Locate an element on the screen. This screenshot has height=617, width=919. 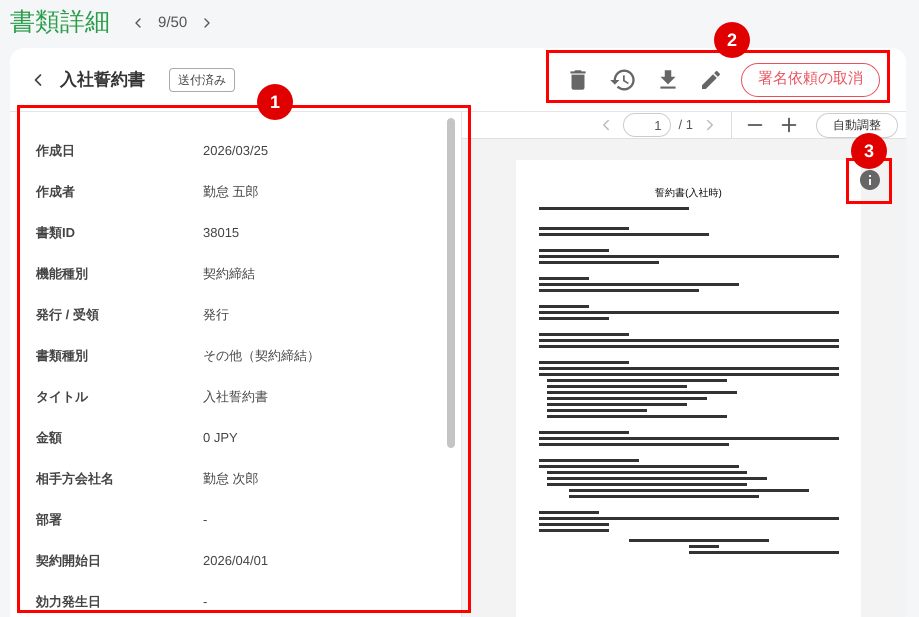
field-label: 相手方会社名 is located at coordinates (75, 479).